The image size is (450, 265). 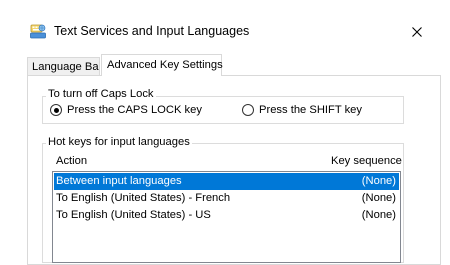 I want to click on close-button, so click(x=417, y=32).